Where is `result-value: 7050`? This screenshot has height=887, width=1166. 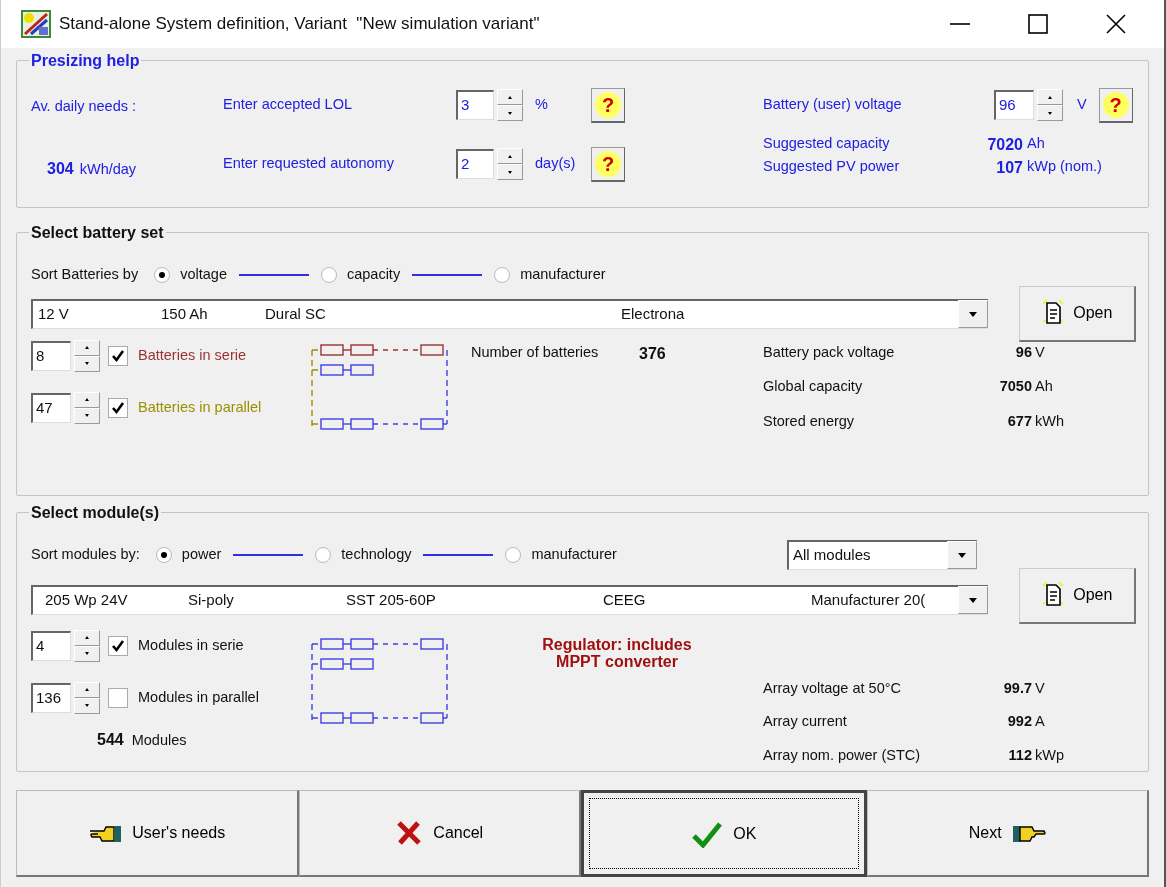
result-value: 7050 is located at coordinates (1015, 387).